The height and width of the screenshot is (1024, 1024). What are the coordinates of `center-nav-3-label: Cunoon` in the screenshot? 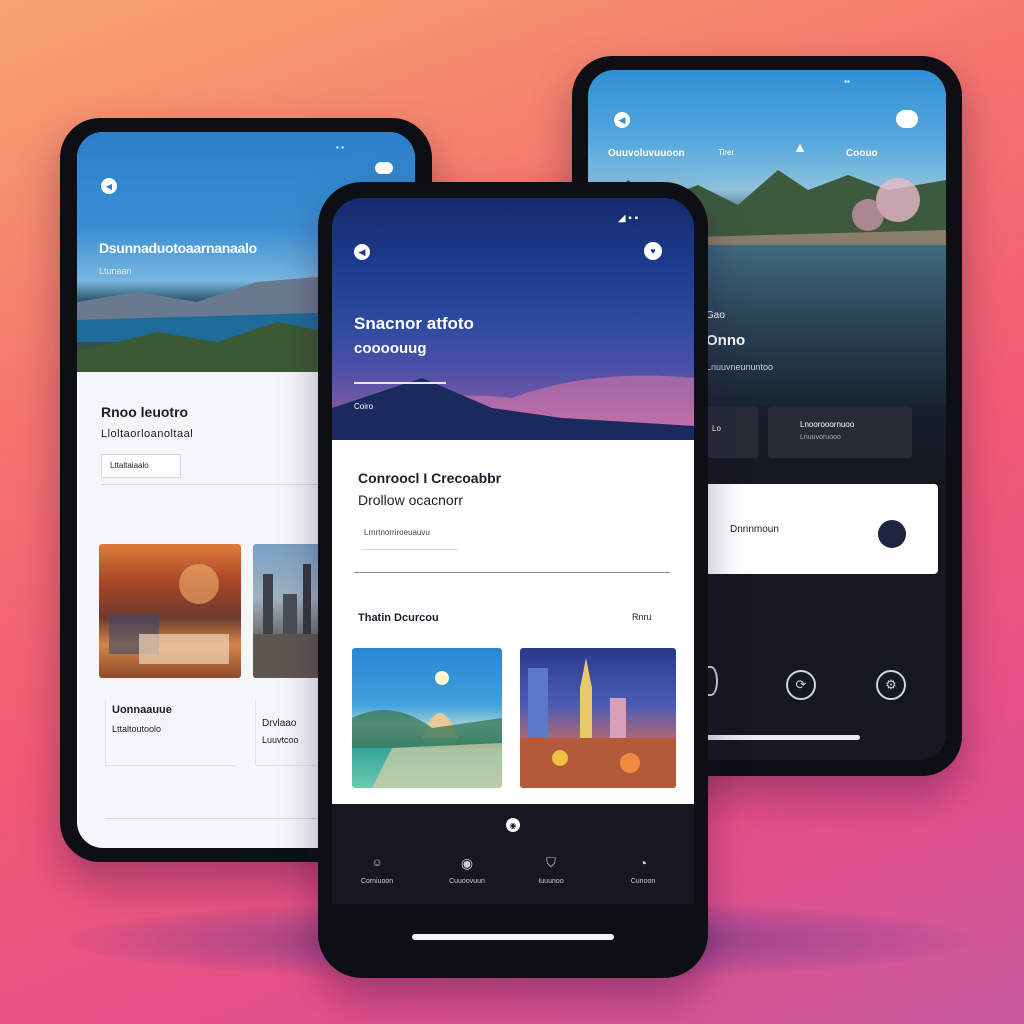 It's located at (643, 881).